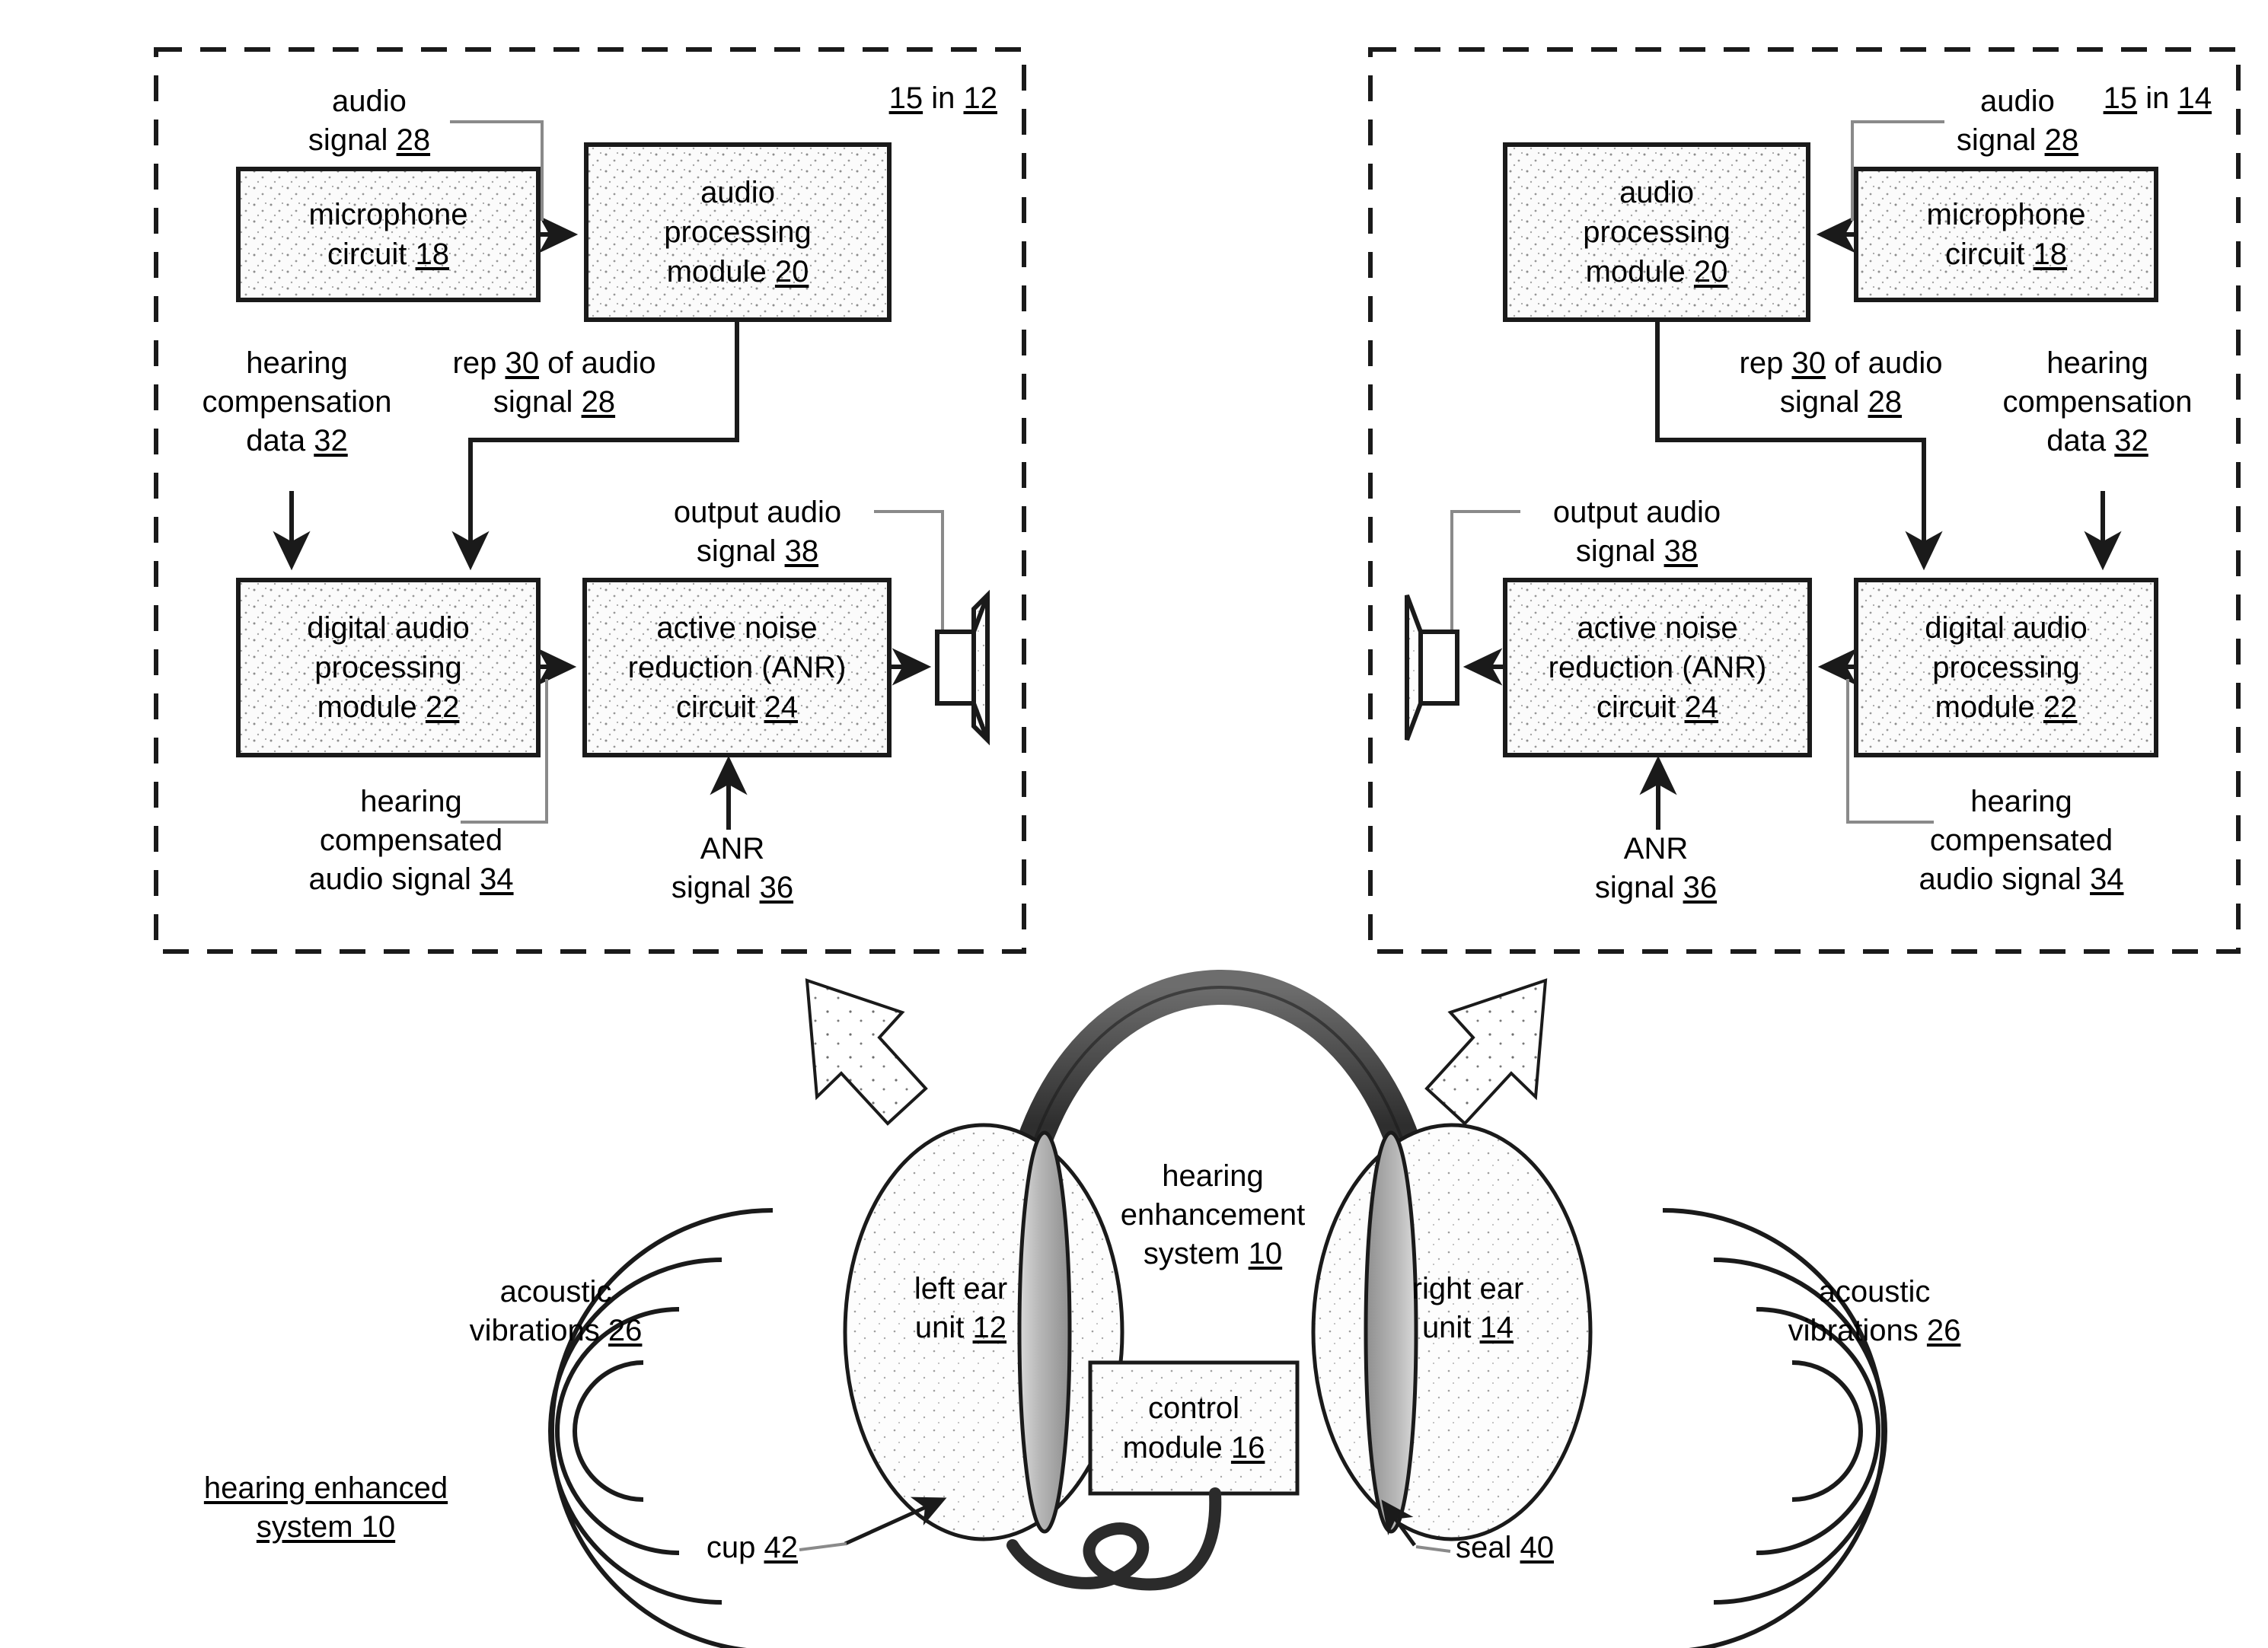  What do you see at coordinates (388, 234) in the screenshot?
I see `left-microphone-circuit-box` at bounding box center [388, 234].